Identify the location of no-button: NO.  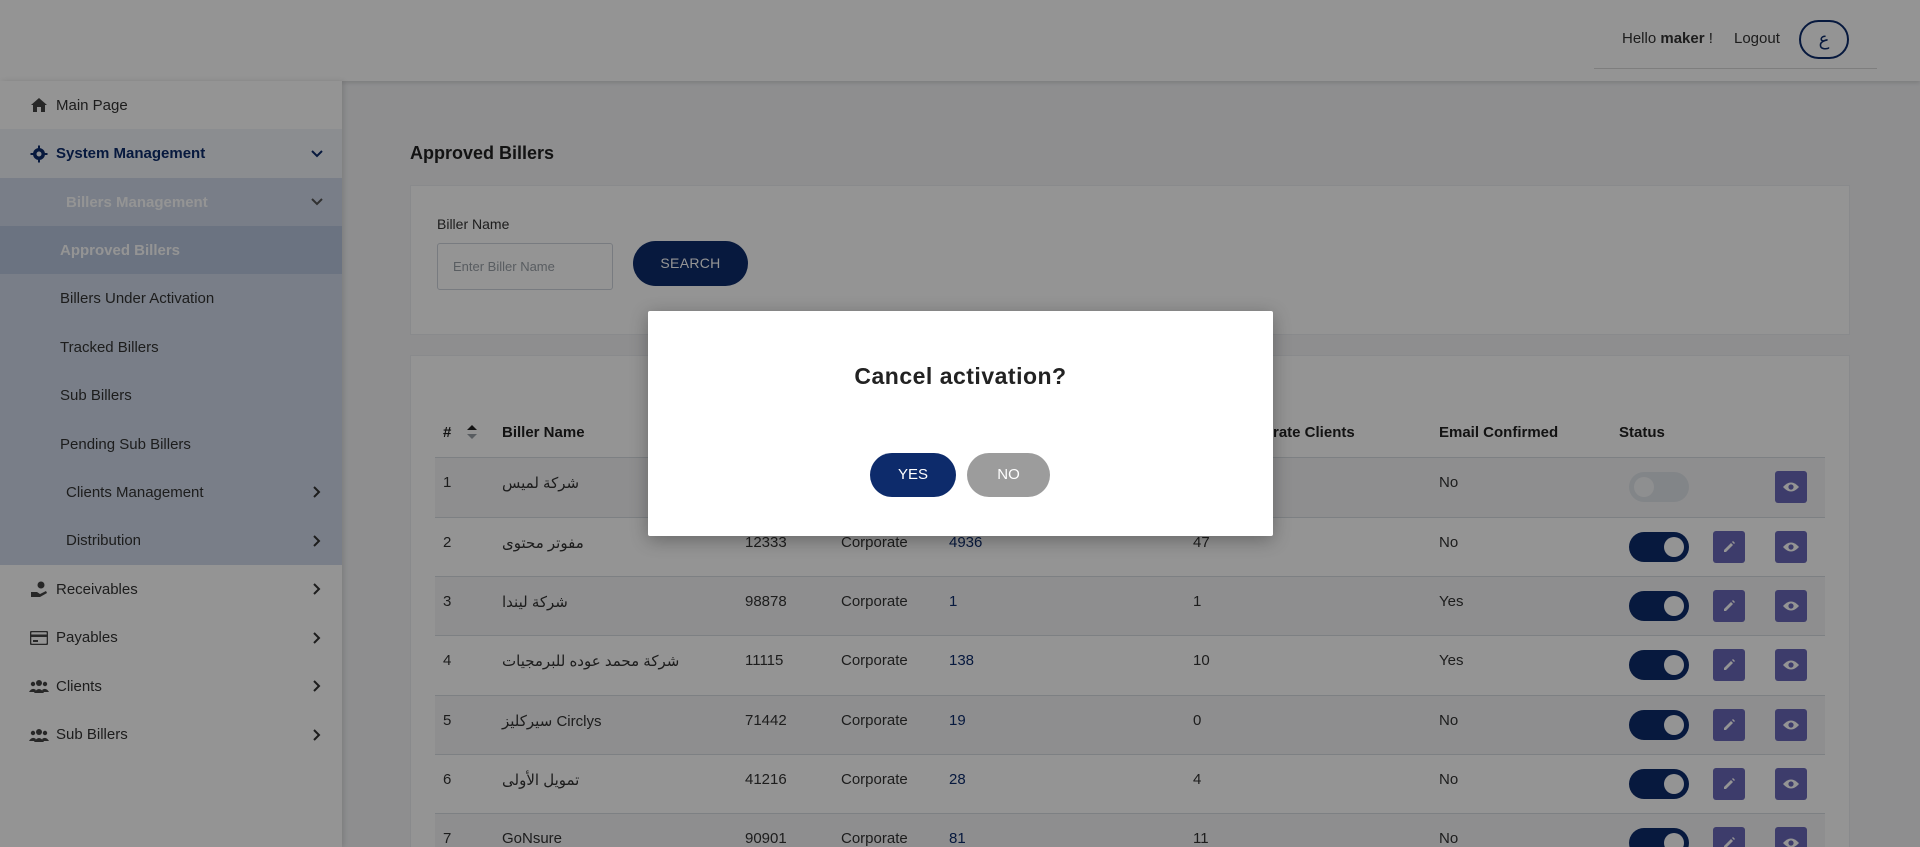
(1008, 475).